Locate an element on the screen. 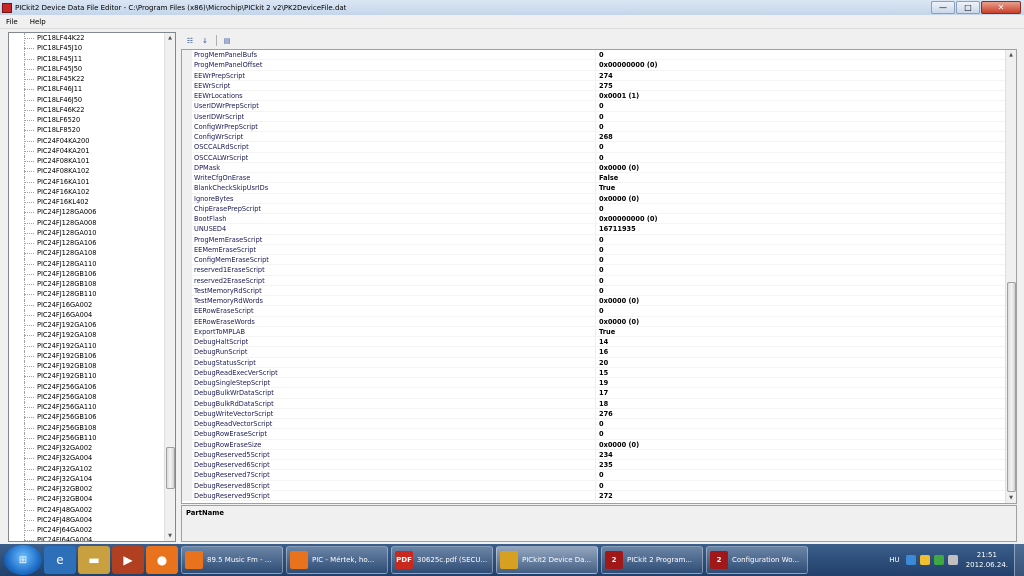 This screenshot has width=1024, height=576. property-row: ChipErasePrepScript 0 is located at coordinates (593, 208).